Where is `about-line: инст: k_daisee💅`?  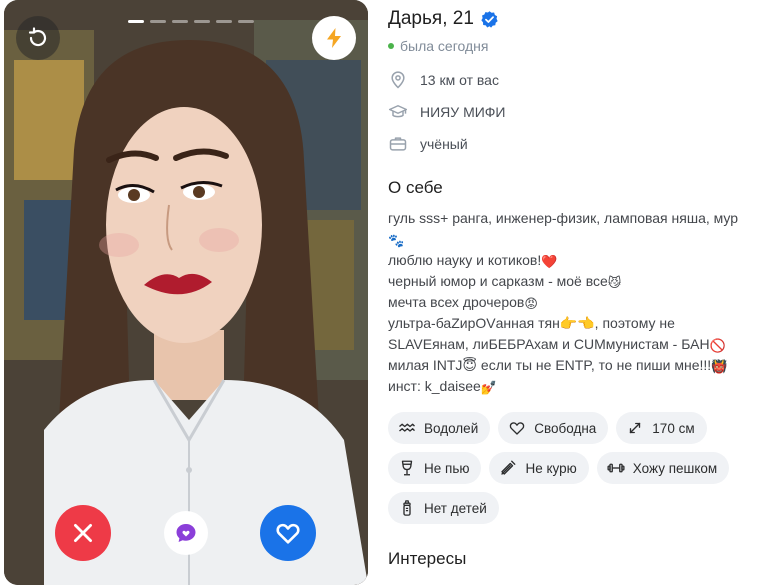 about-line: инст: k_daisee💅 is located at coordinates (442, 386).